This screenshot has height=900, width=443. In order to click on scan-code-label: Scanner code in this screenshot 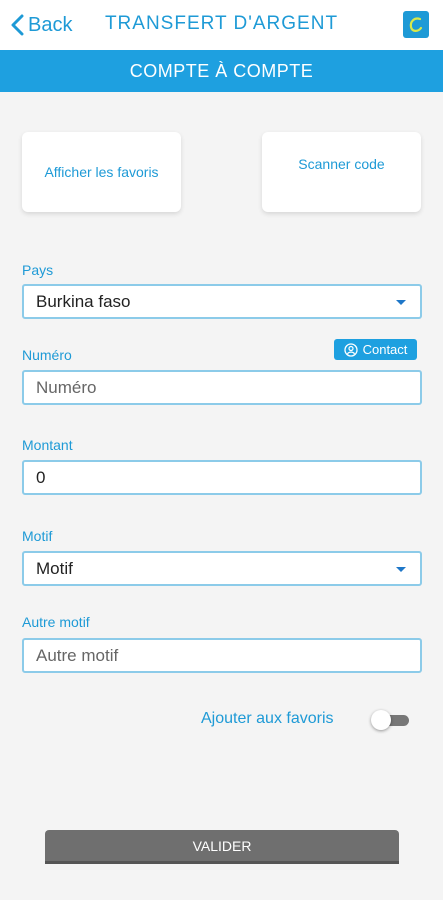, I will do `click(341, 164)`.